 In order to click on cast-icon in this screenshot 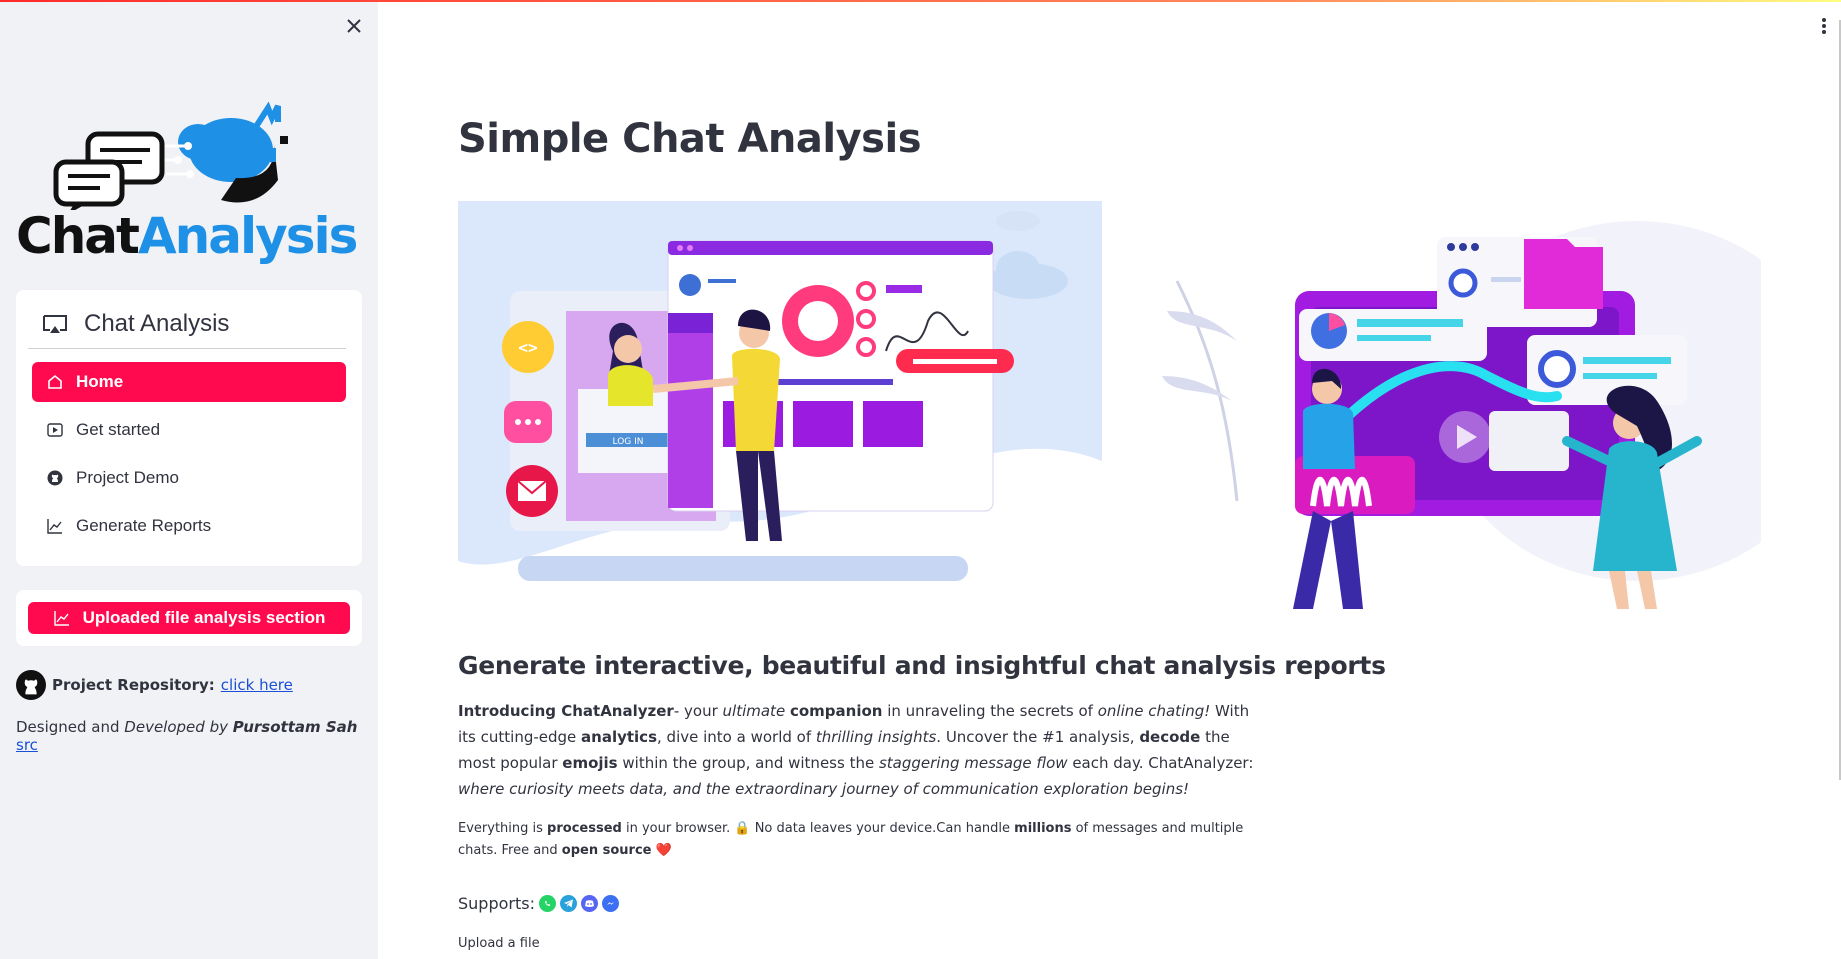, I will do `click(55, 324)`.